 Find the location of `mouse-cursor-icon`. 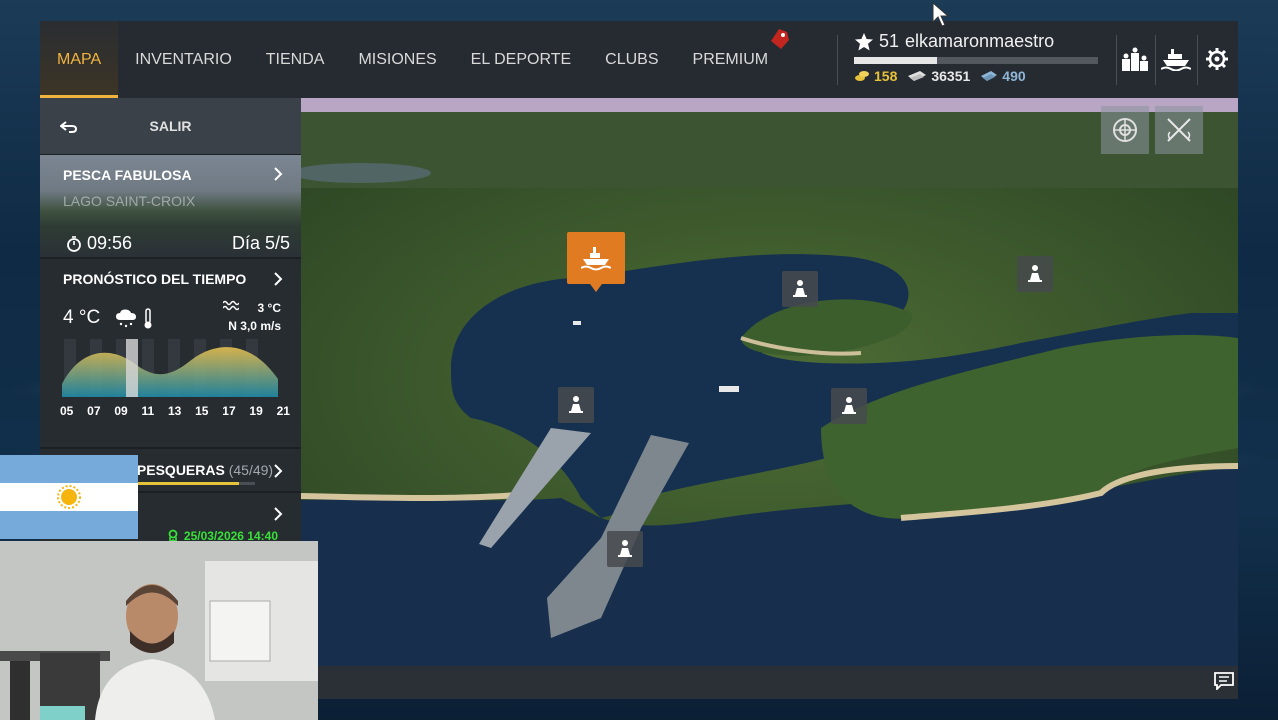

mouse-cursor-icon is located at coordinates (941, 14).